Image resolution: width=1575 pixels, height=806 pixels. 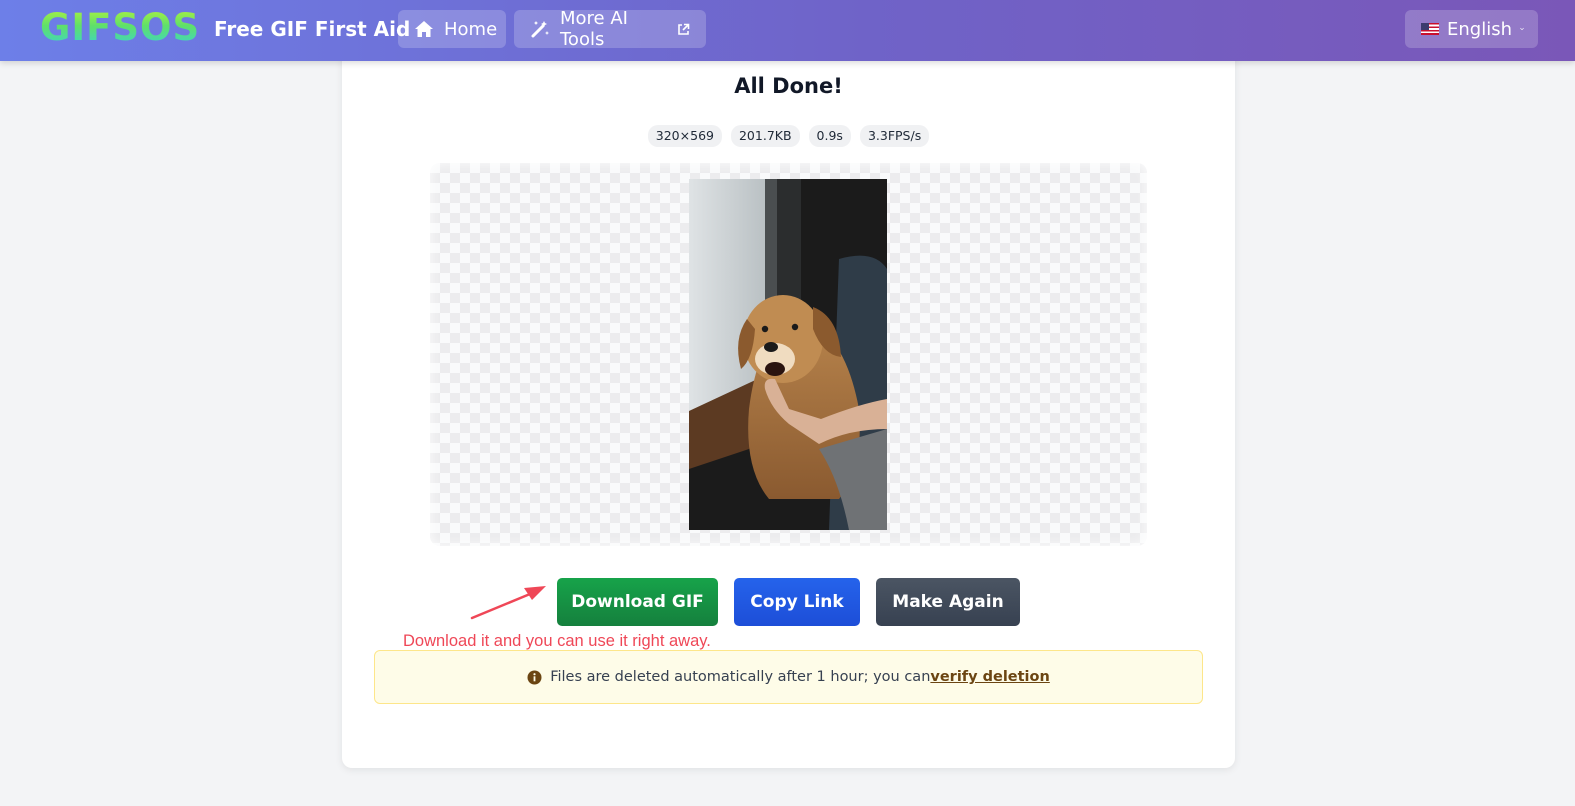 I want to click on stat-file-size: 201.7KB, so click(x=765, y=136).